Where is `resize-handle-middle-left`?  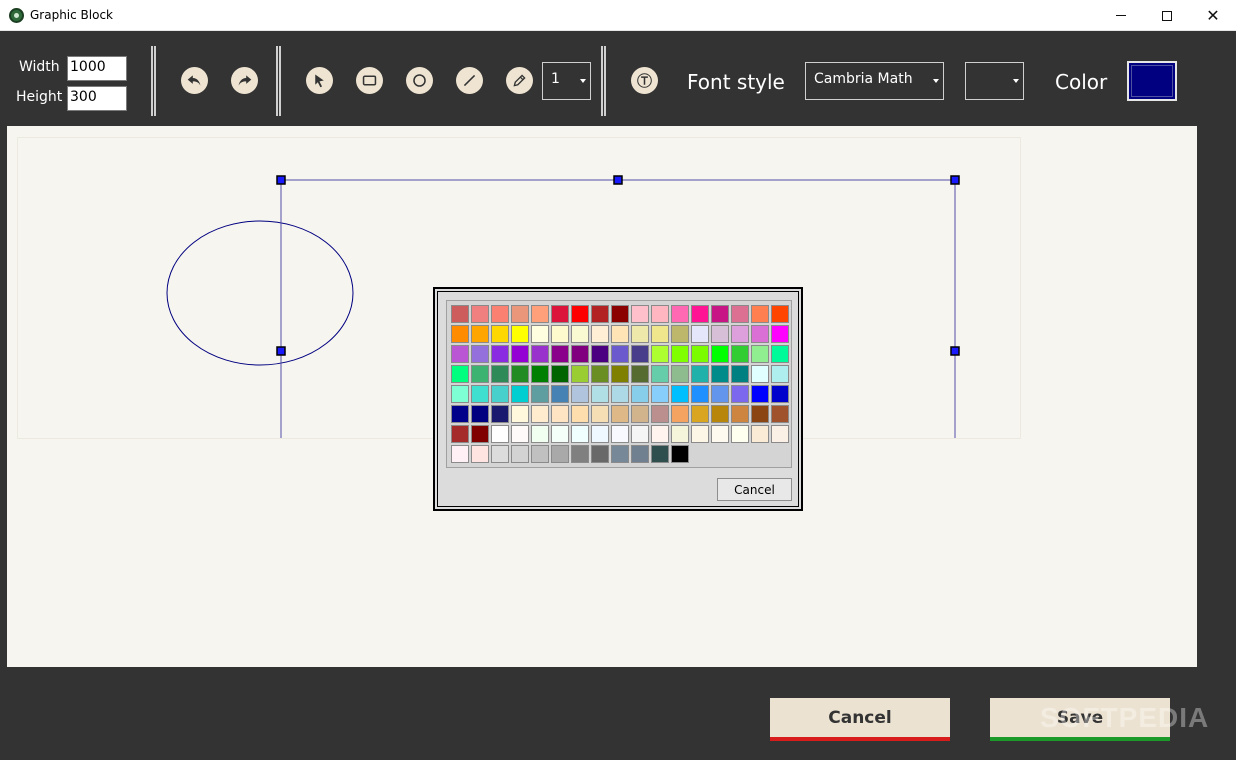
resize-handle-middle-left is located at coordinates (281, 351).